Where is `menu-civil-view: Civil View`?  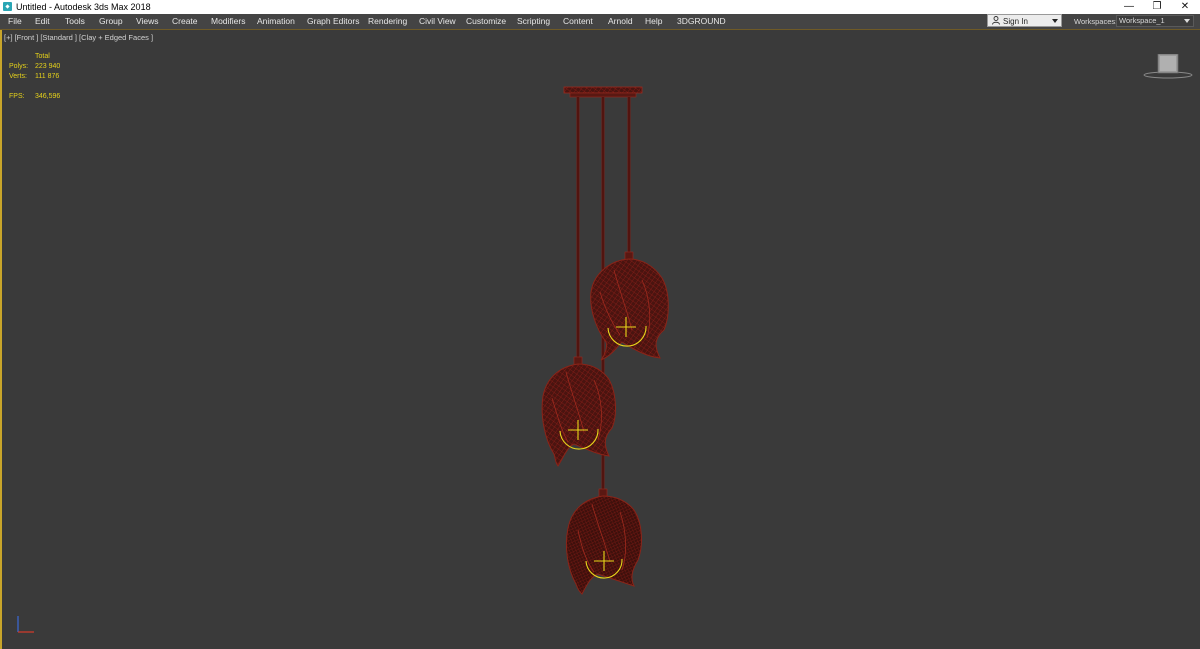 menu-civil-view: Civil View is located at coordinates (437, 21).